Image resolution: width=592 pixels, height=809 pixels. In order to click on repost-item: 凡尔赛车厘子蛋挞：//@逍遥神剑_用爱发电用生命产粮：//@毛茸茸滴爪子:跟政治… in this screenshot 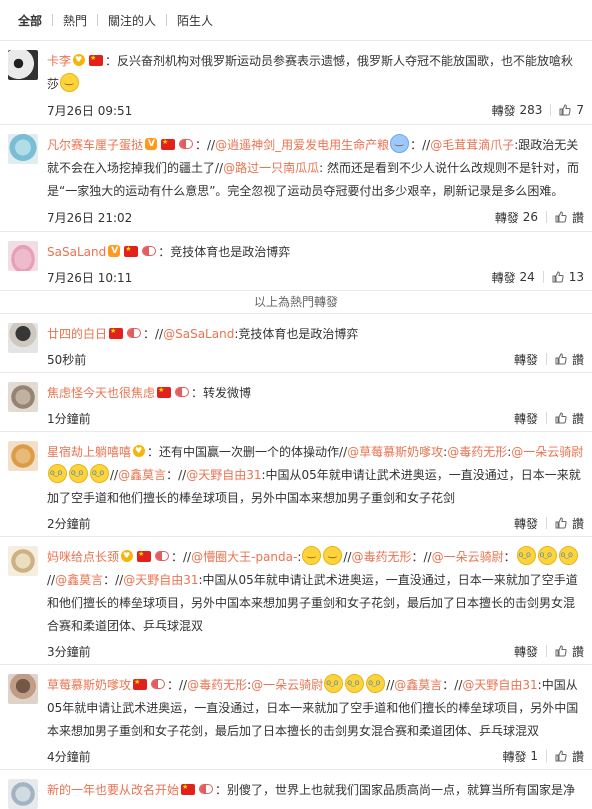, I will do `click(296, 178)`.